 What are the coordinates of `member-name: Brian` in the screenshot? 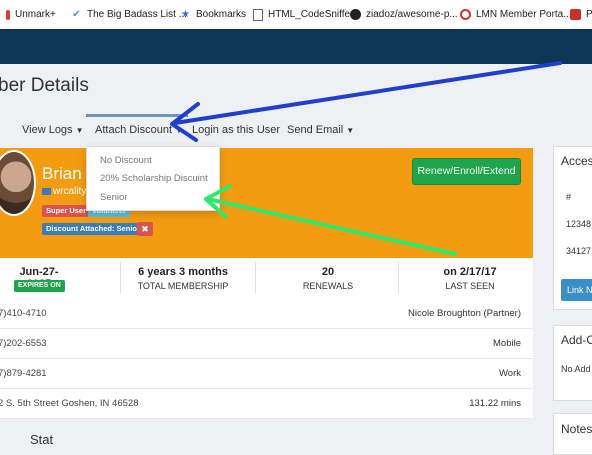 It's located at (62, 173).